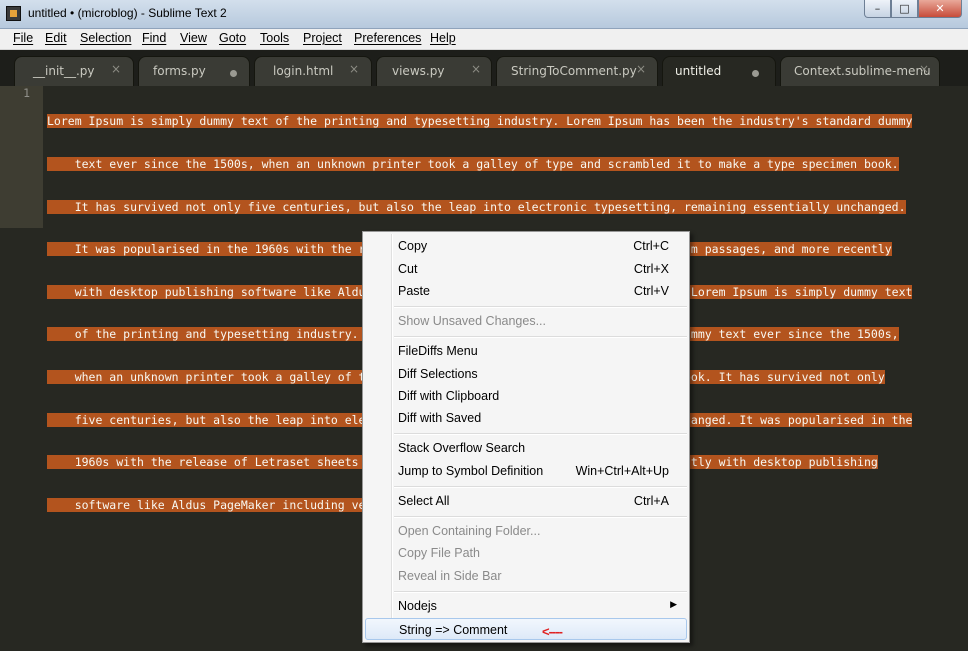 The image size is (968, 651). I want to click on tab-forms-py: forms.py, so click(194, 71).